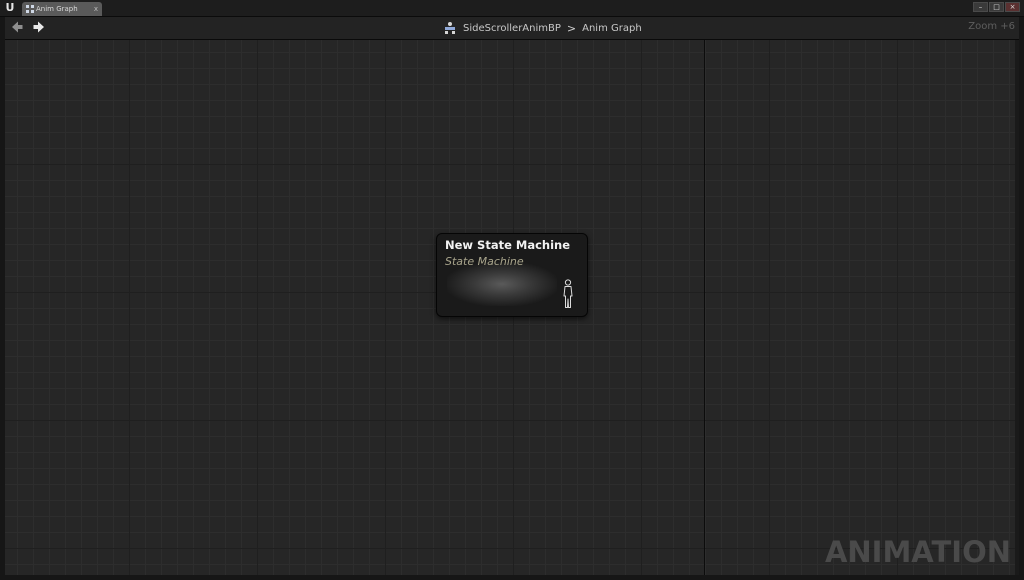  Describe the element at coordinates (512, 8) in the screenshot. I see `title-bar: U Anim Graph x – □ ×` at that location.